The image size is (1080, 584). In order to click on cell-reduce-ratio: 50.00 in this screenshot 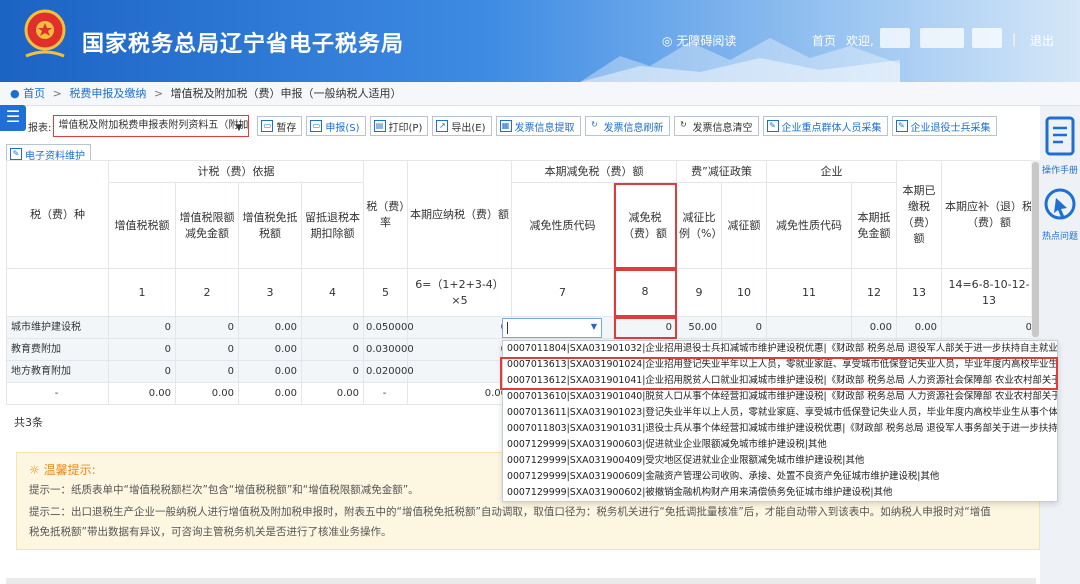, I will do `click(699, 327)`.